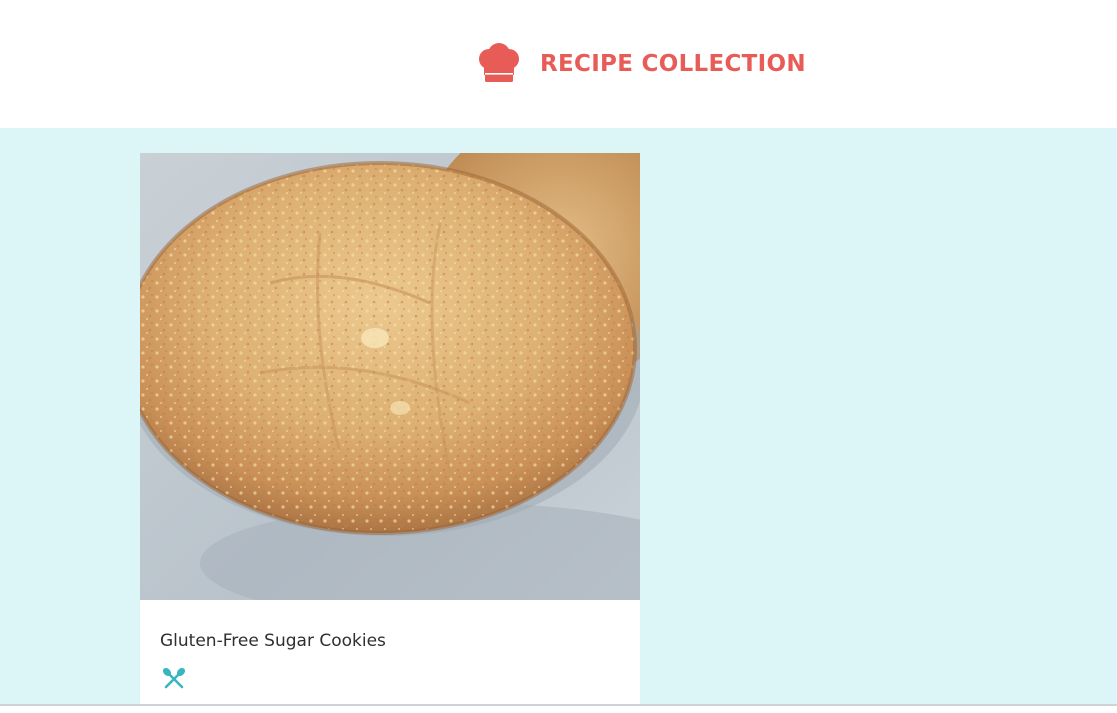 The height and width of the screenshot is (713, 1117). Describe the element at coordinates (499, 62) in the screenshot. I see `chef-hat-icon` at that location.